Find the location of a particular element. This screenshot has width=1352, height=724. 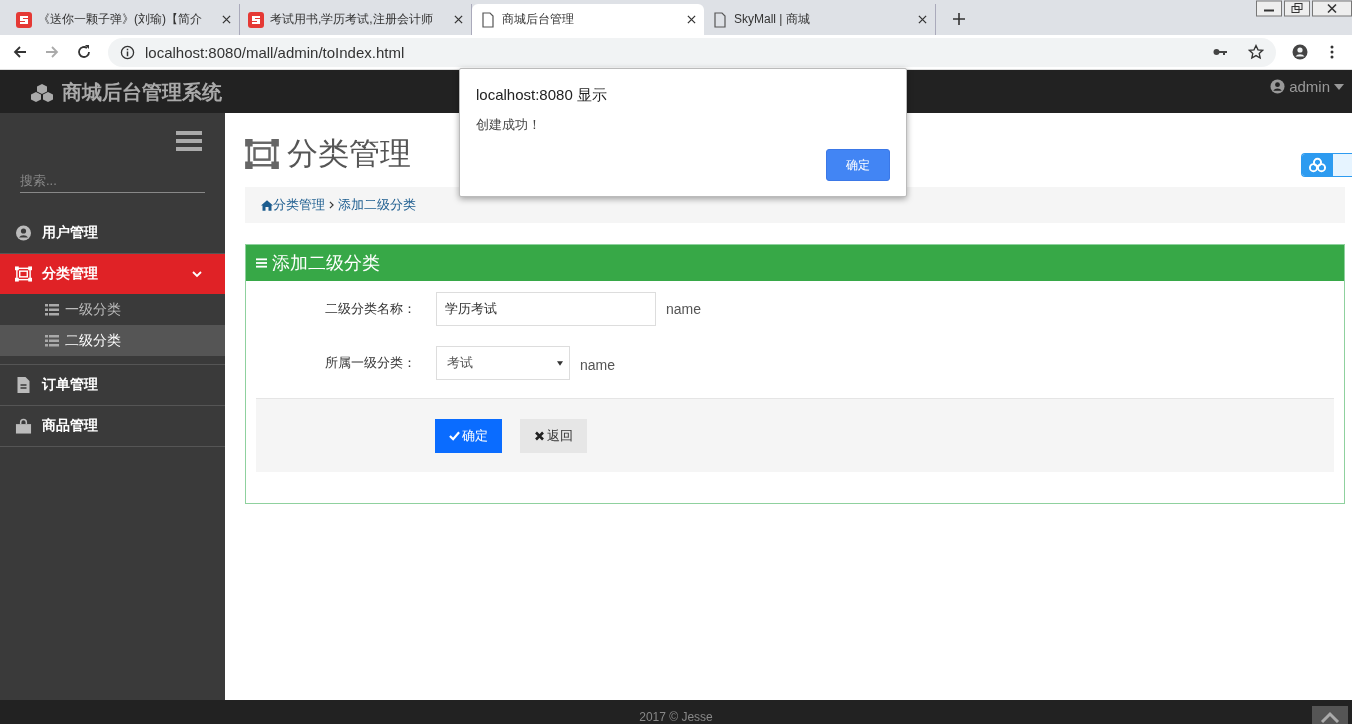

new-tab-icon is located at coordinates (959, 19).